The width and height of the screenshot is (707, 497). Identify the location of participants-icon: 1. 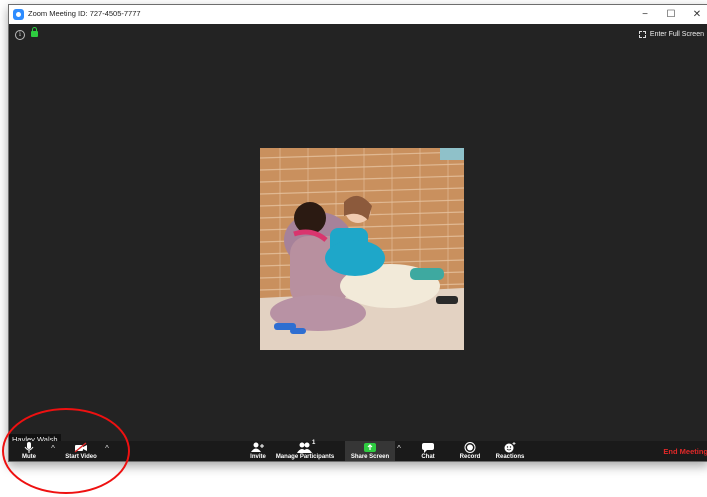
(305, 446).